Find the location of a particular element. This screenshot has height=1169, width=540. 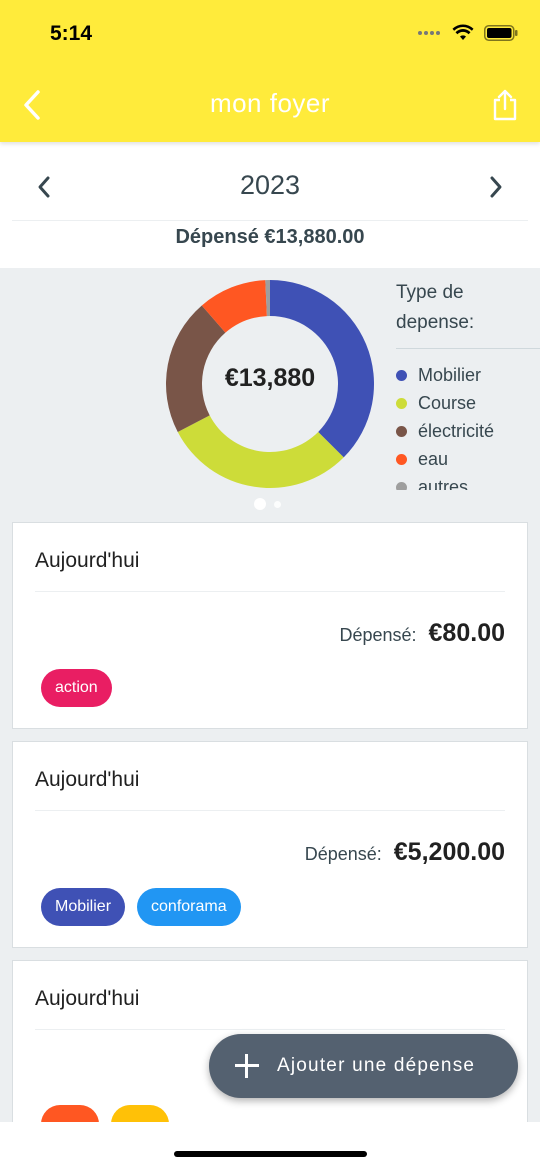

bottom-safe-area is located at coordinates (270, 1145).